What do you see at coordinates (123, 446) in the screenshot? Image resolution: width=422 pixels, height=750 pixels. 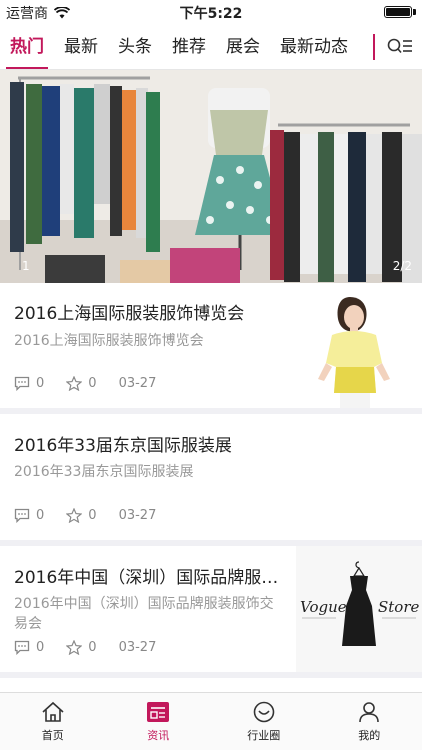 I see `article-title: 2016年33届东京国际服装展` at bounding box center [123, 446].